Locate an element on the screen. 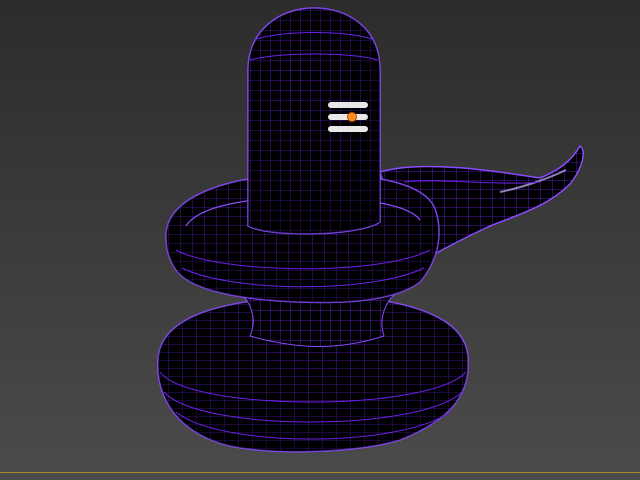 This screenshot has width=640, height=480. tilak-marks is located at coordinates (348, 117).